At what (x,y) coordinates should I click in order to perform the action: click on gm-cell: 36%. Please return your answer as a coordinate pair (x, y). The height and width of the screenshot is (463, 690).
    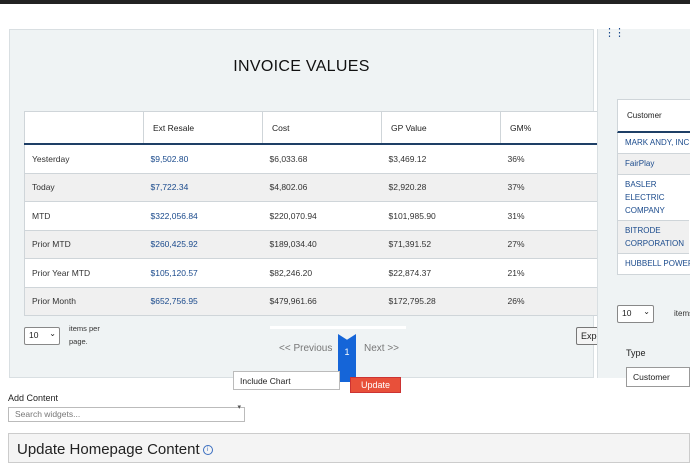
    Looking at the image, I should click on (554, 159).